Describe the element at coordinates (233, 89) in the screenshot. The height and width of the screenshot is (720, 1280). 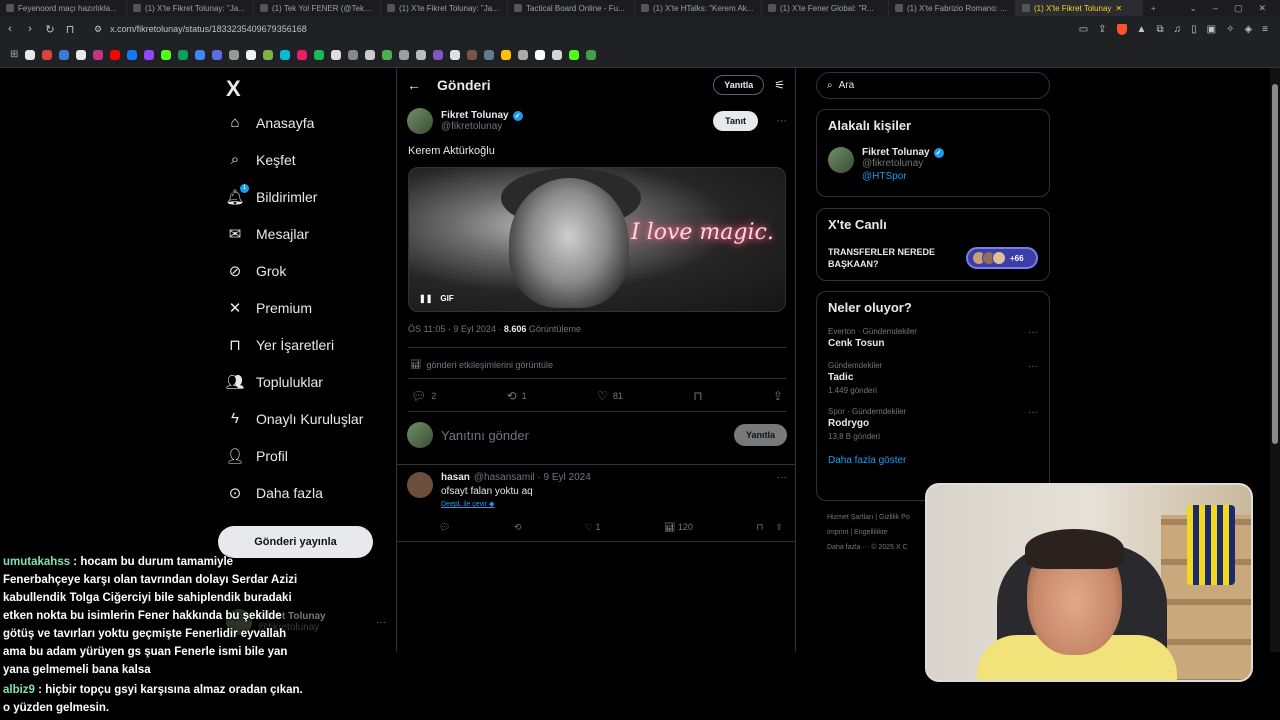
I see `x-logo: X` at that location.